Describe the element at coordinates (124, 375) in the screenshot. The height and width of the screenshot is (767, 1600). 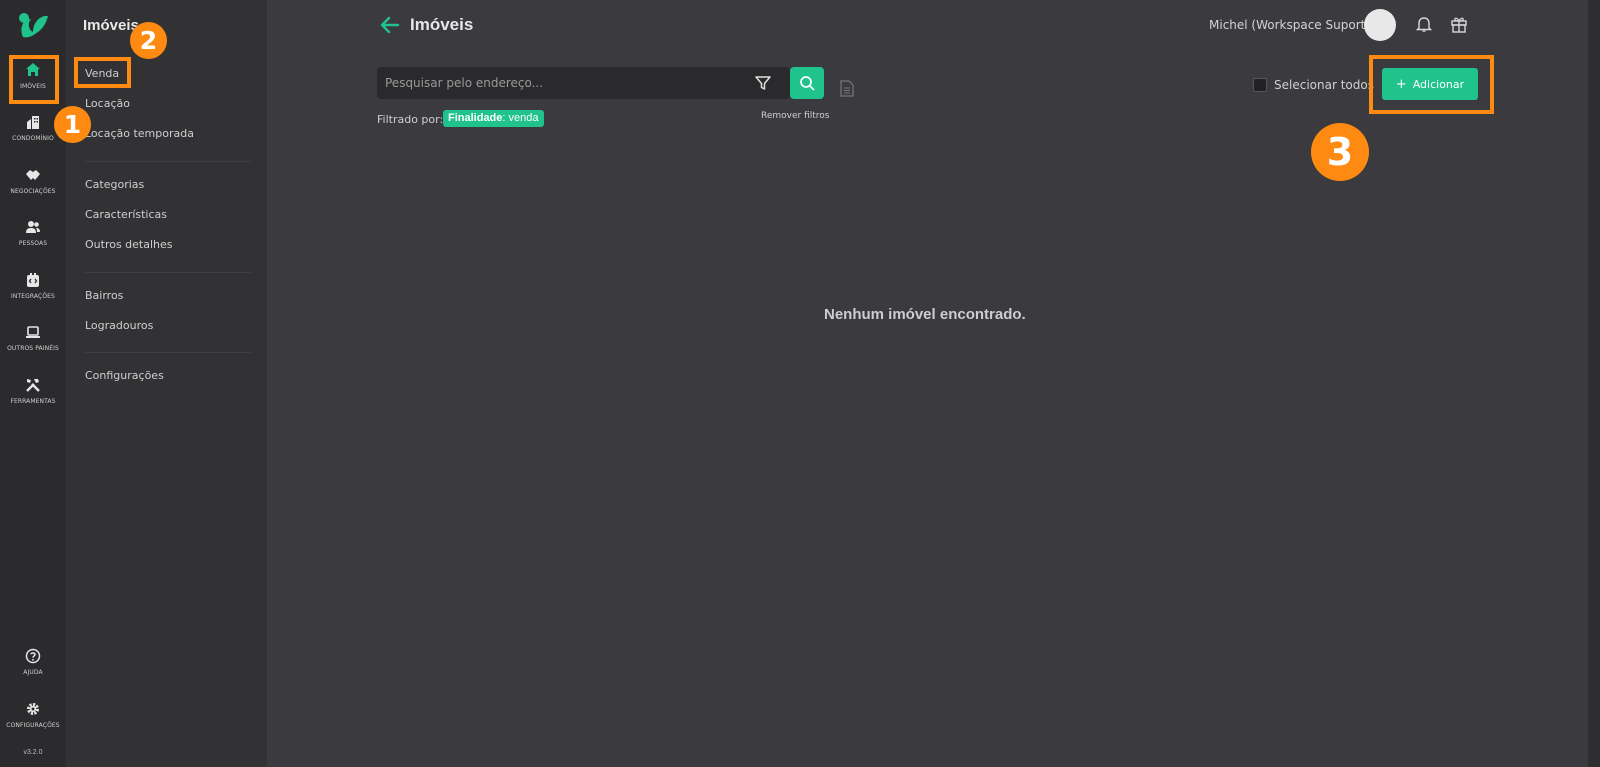
I see `submenu-item-configuracoes: Configurações` at that location.